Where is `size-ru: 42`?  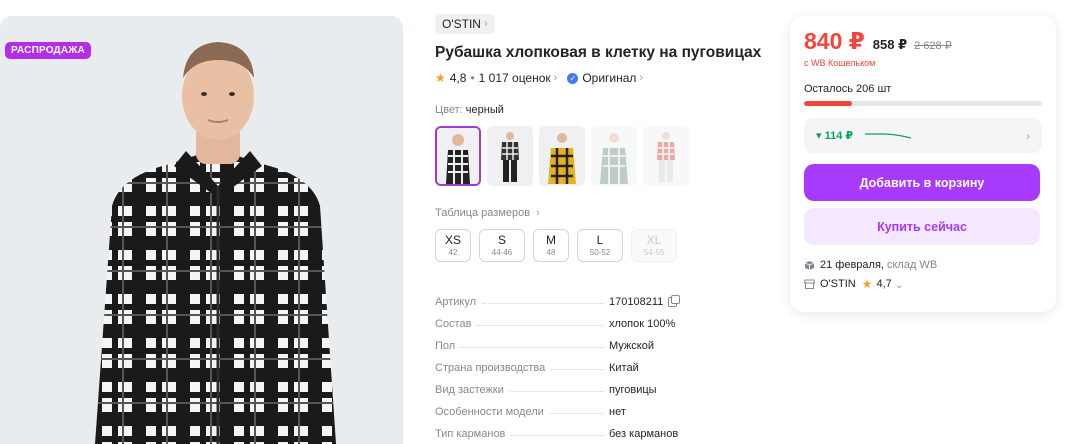
size-ru: 42 is located at coordinates (453, 252).